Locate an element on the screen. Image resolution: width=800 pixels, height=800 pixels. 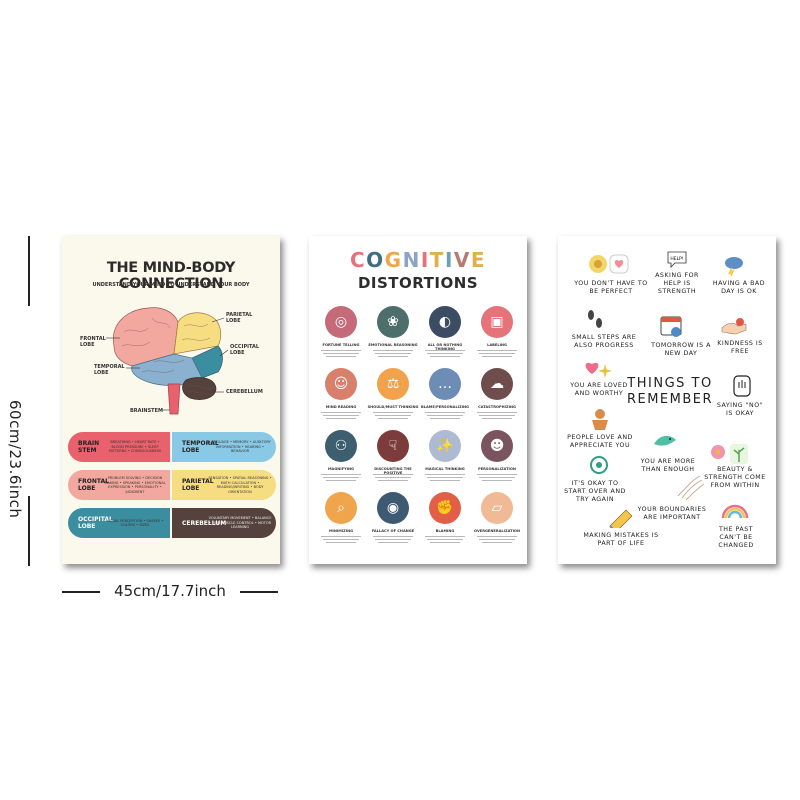
affirmation-text: YOU DON'T HAVE TO BE PERFECT is located at coordinates (611, 287).